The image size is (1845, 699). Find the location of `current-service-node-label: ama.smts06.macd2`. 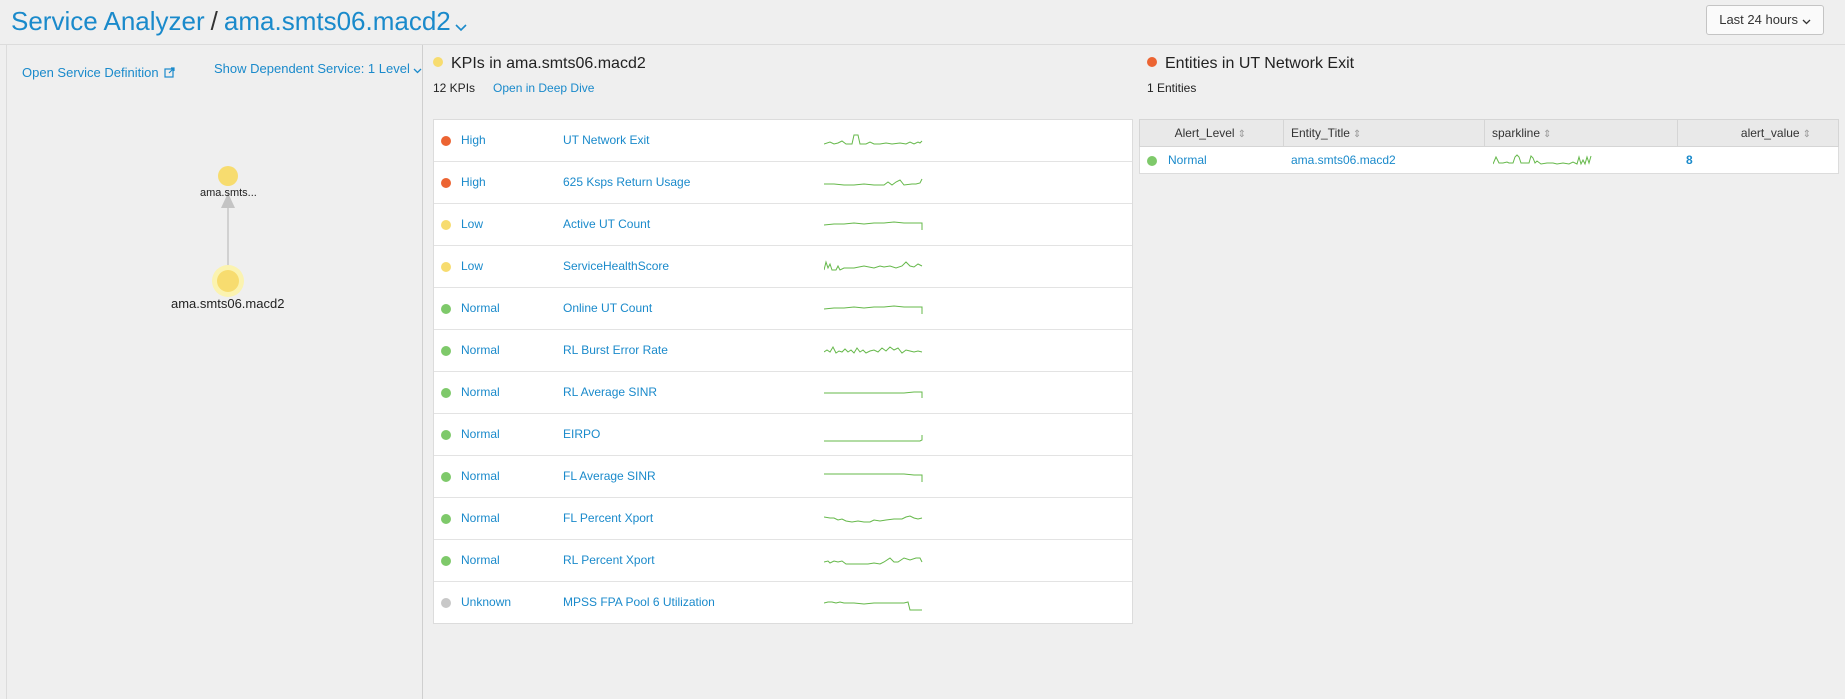

current-service-node-label: ama.smts06.macd2 is located at coordinates (227, 303).